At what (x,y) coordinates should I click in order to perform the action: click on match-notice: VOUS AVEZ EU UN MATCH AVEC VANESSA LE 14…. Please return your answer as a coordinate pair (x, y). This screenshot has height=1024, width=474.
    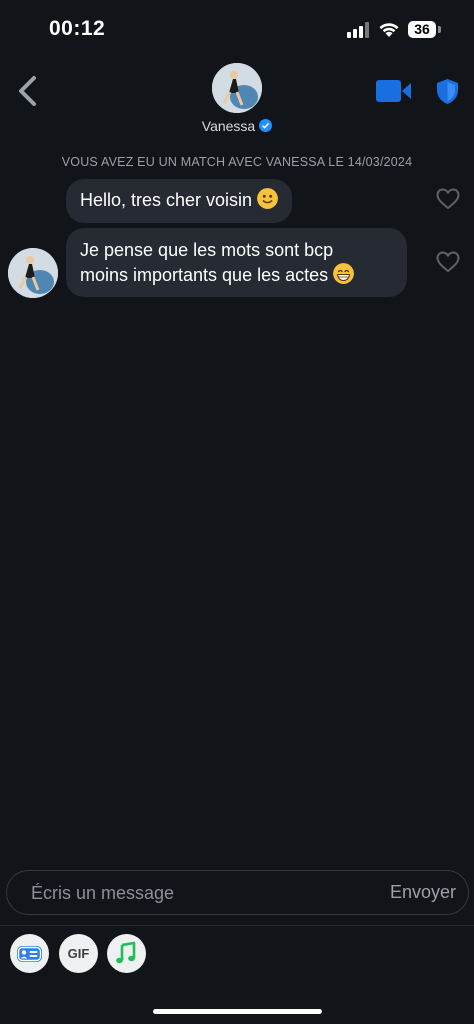
    Looking at the image, I should click on (237, 162).